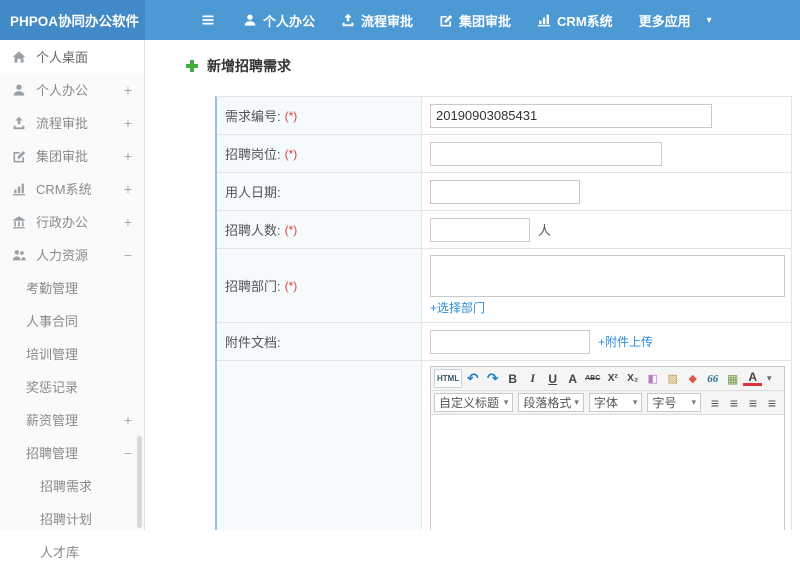 This screenshot has width=800, height=568. Describe the element at coordinates (616, 402) in the screenshot. I see `font-family-select: 字体 ▾` at that location.